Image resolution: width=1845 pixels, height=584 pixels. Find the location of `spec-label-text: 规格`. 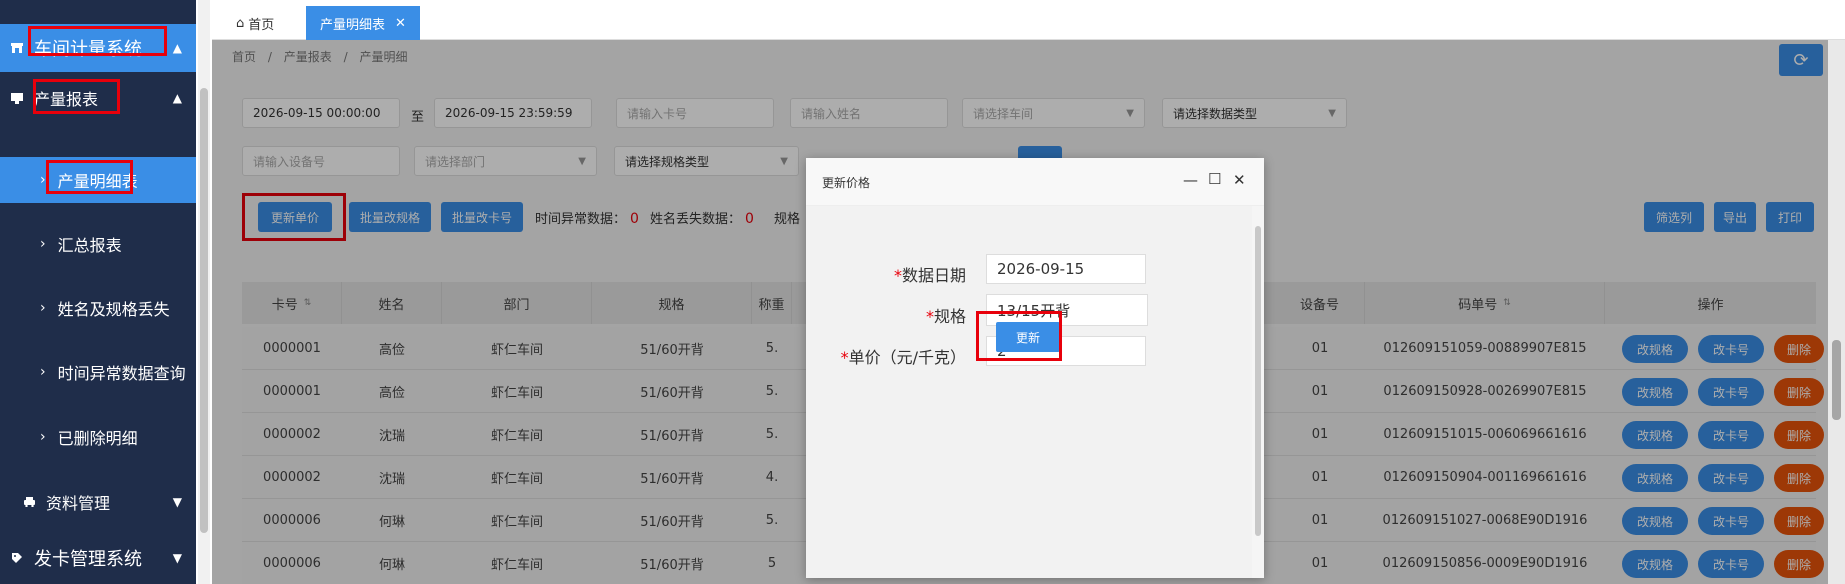

spec-label-text: 规格 is located at coordinates (949, 316).